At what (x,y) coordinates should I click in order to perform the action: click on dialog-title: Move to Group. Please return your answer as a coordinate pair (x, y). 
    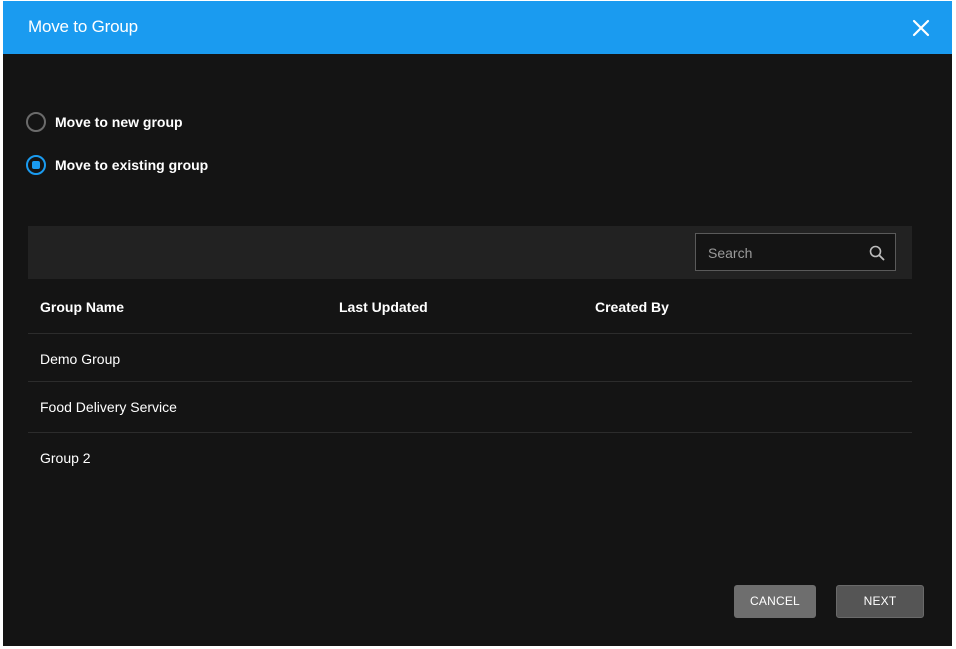
    Looking at the image, I should click on (83, 26).